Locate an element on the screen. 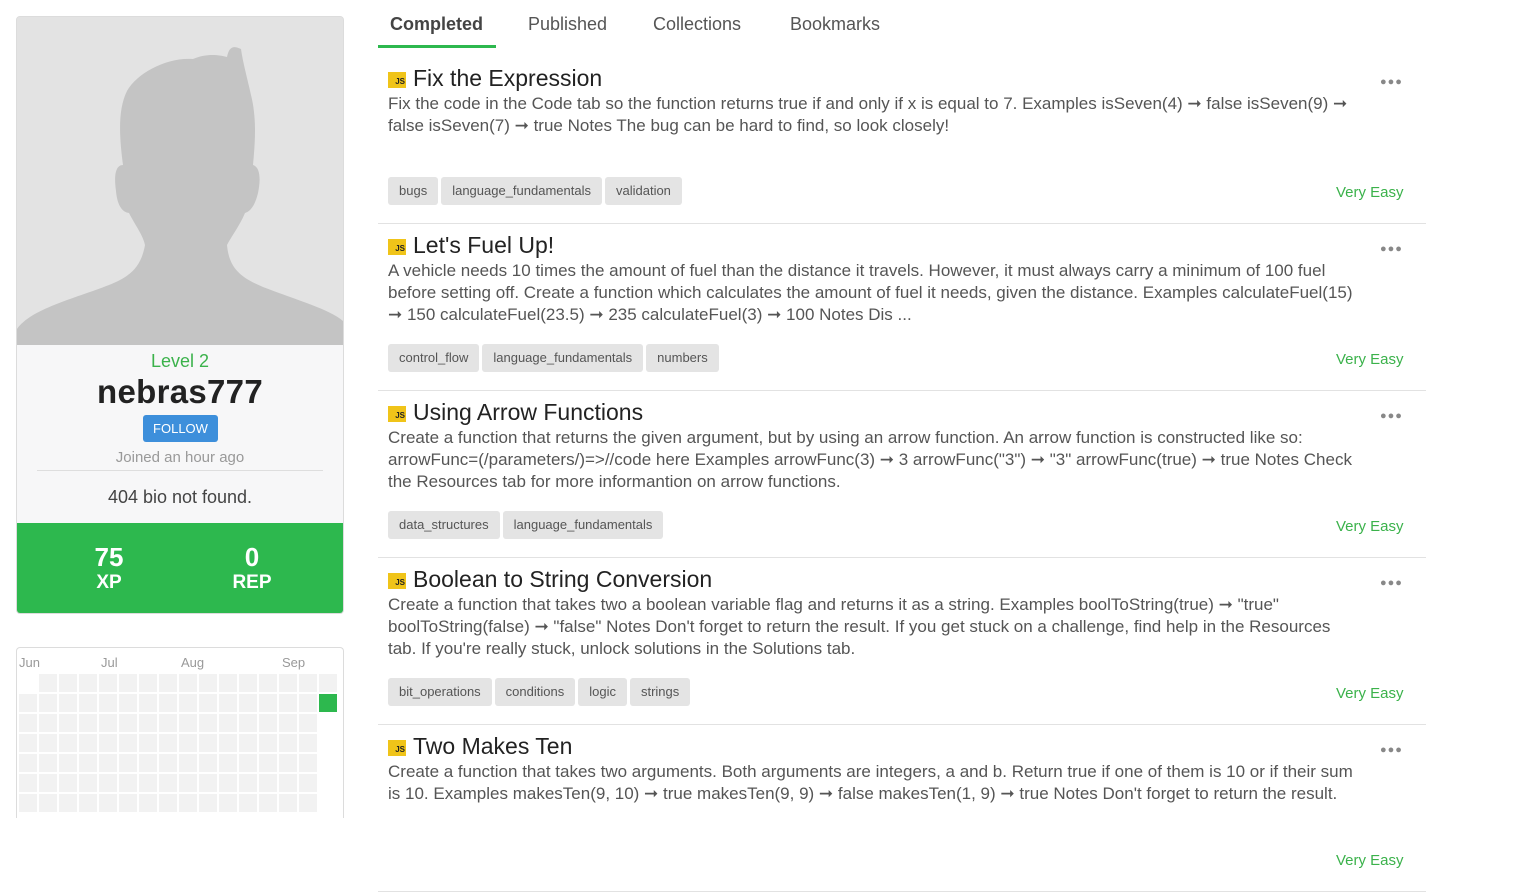  tag: data_structures is located at coordinates (444, 525).